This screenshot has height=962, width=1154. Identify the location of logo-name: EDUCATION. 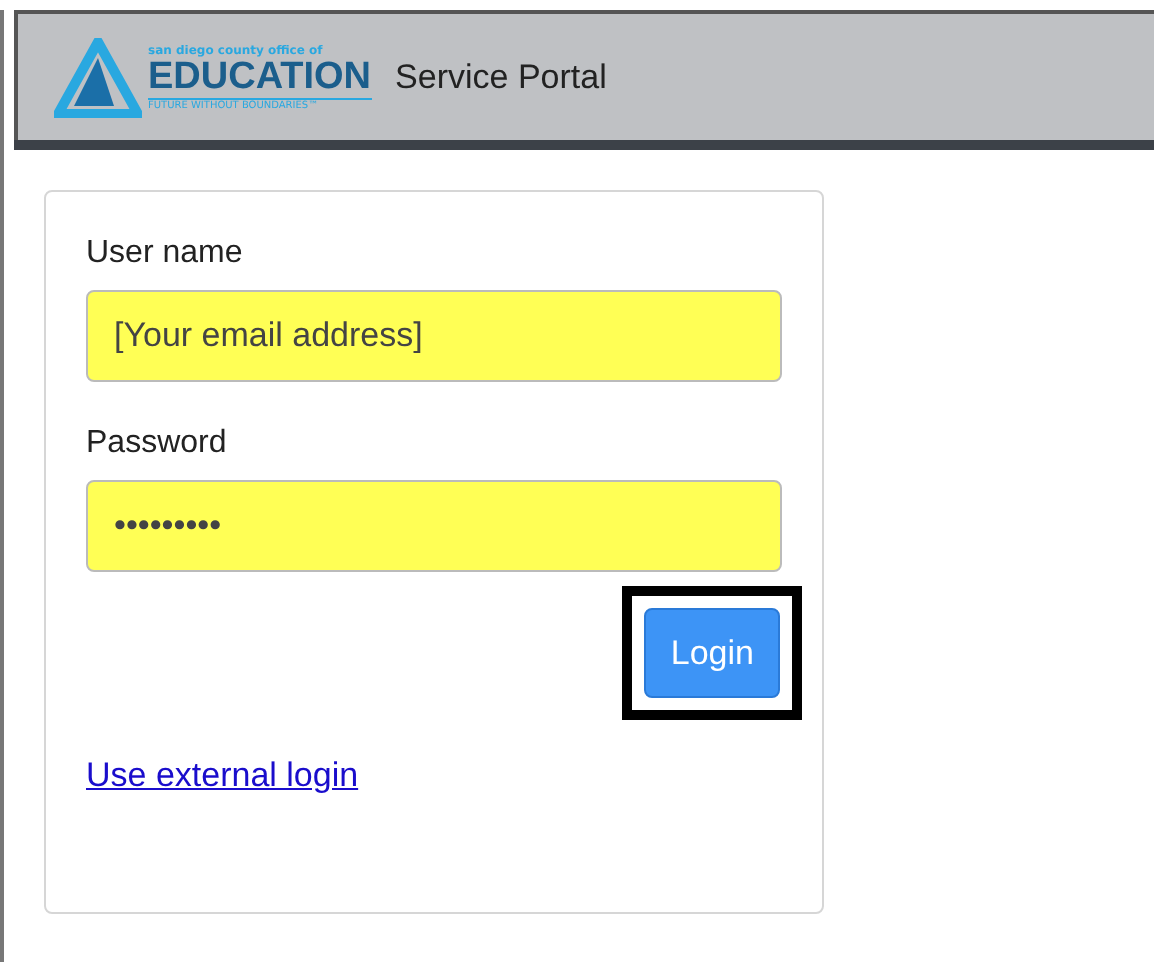
(260, 77).